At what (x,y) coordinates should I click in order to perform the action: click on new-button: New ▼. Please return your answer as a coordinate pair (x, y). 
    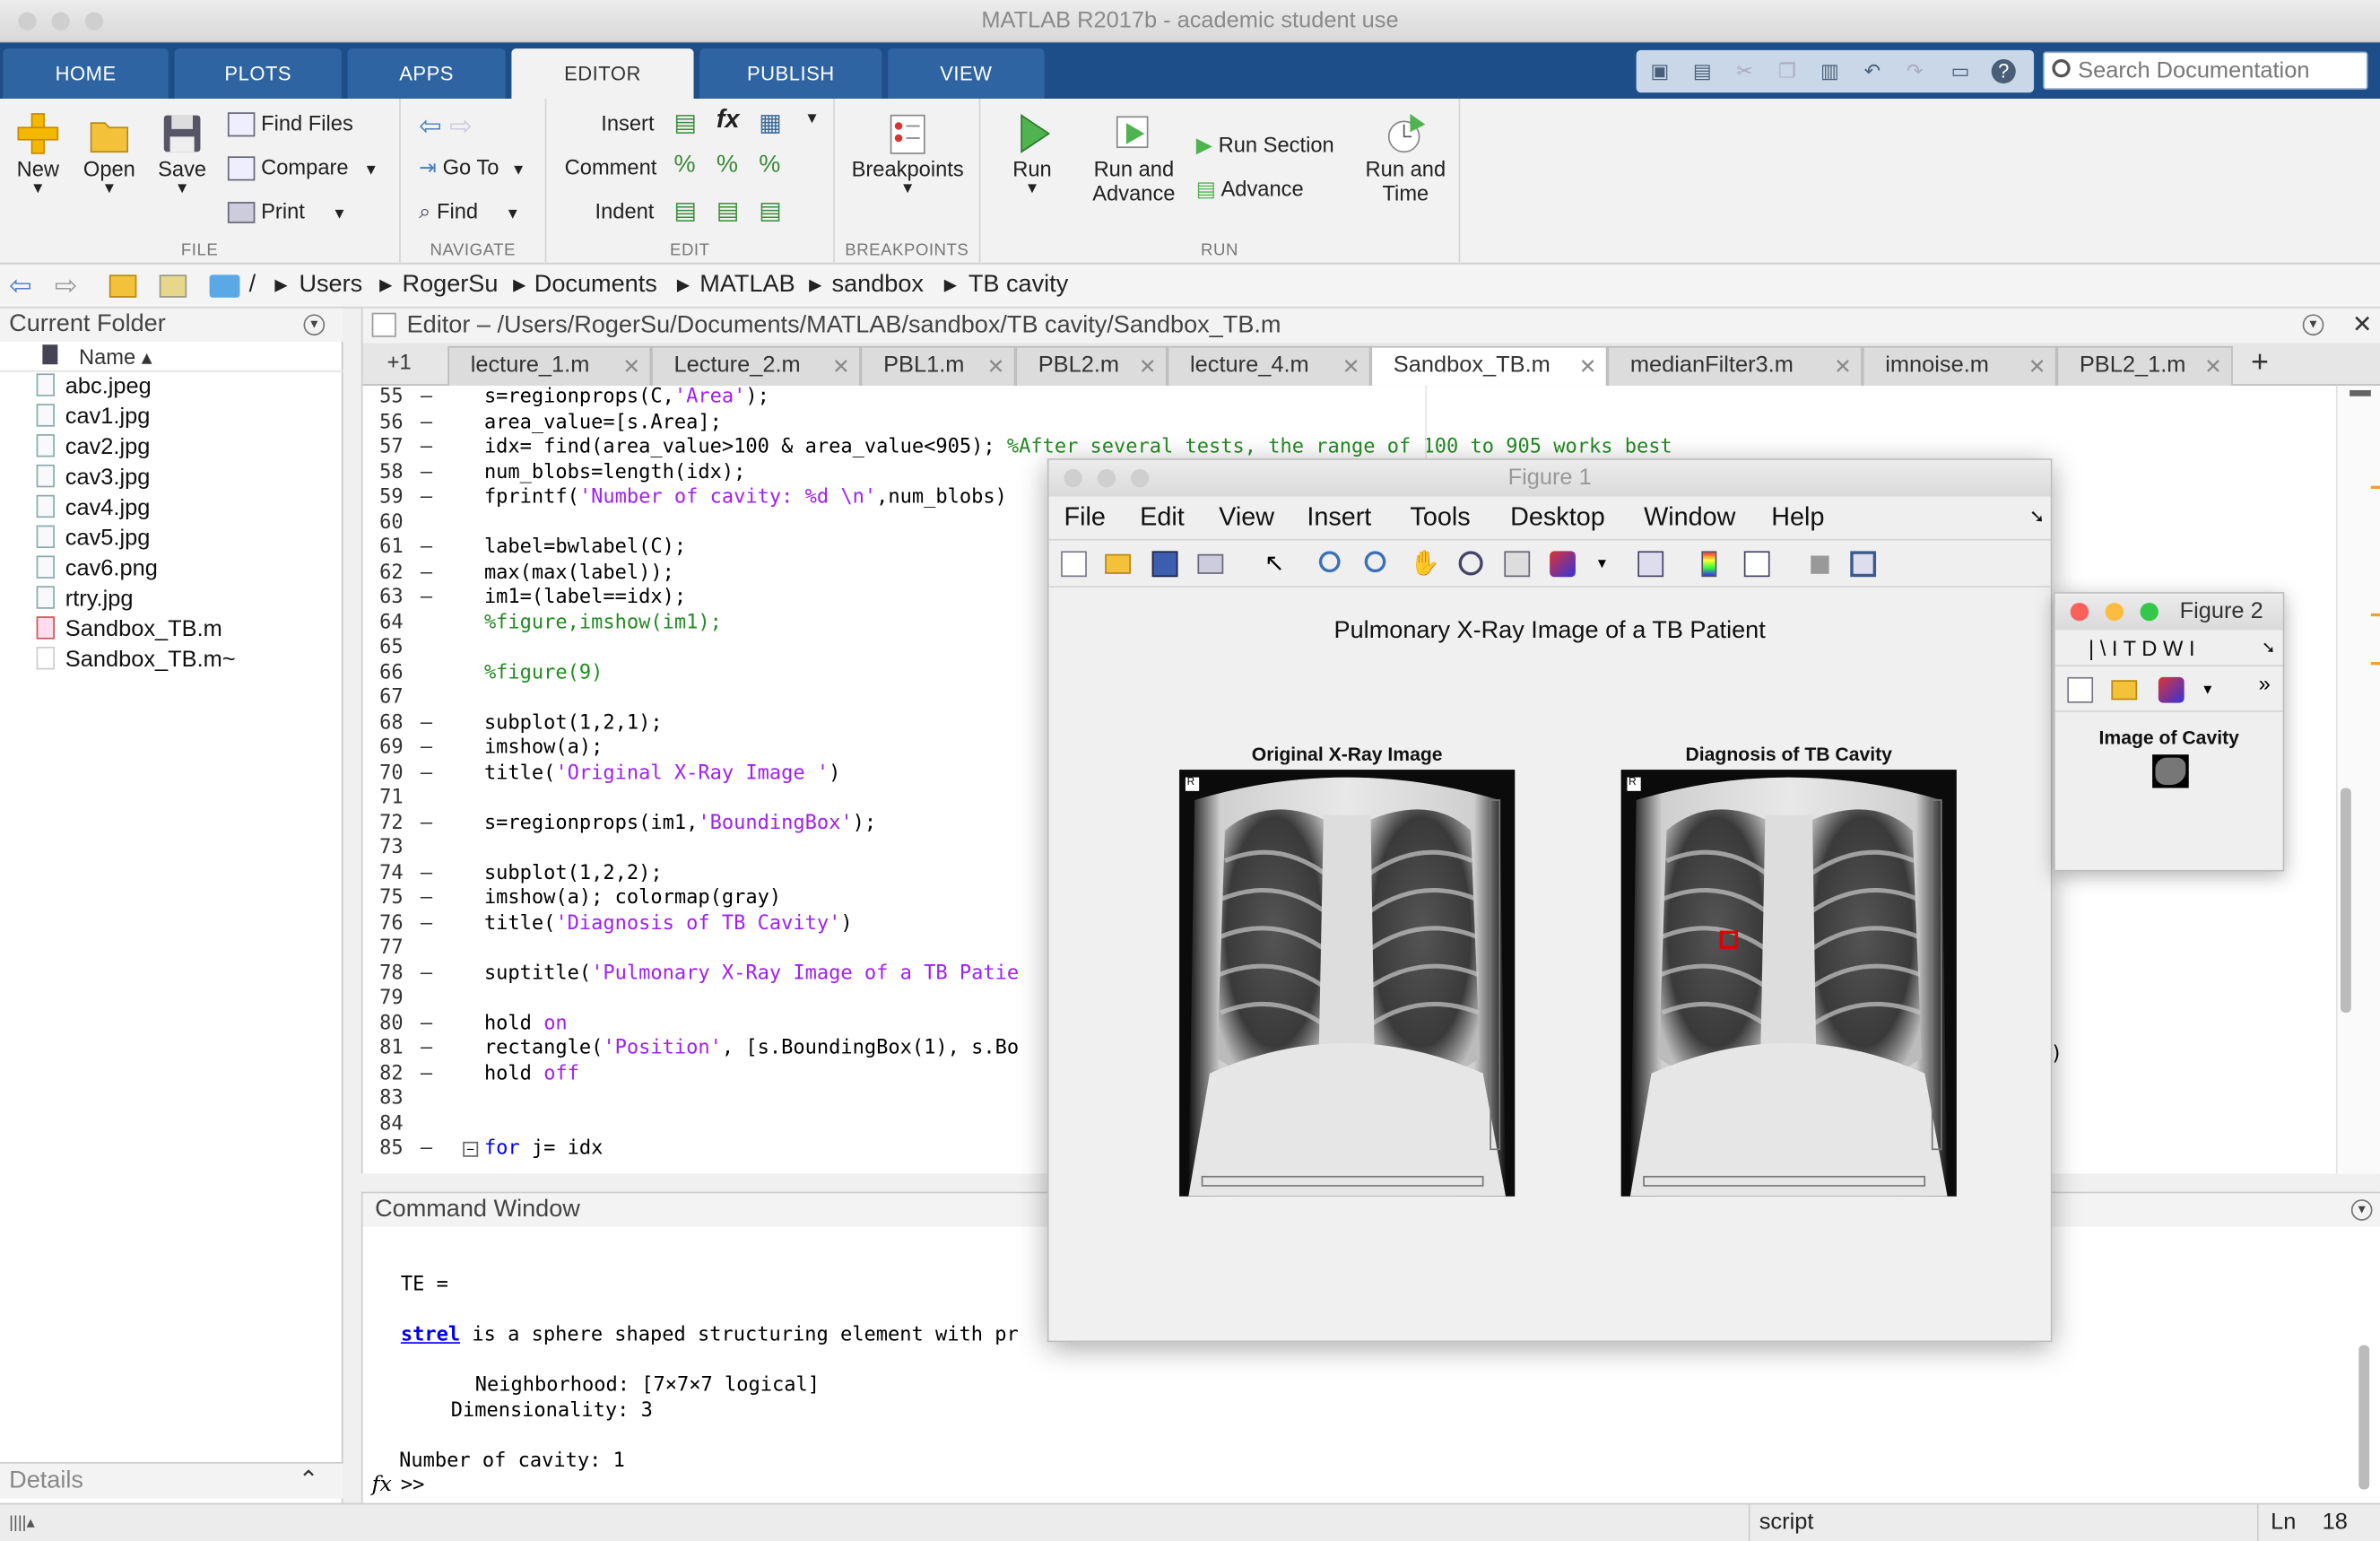
    Looking at the image, I should click on (37, 154).